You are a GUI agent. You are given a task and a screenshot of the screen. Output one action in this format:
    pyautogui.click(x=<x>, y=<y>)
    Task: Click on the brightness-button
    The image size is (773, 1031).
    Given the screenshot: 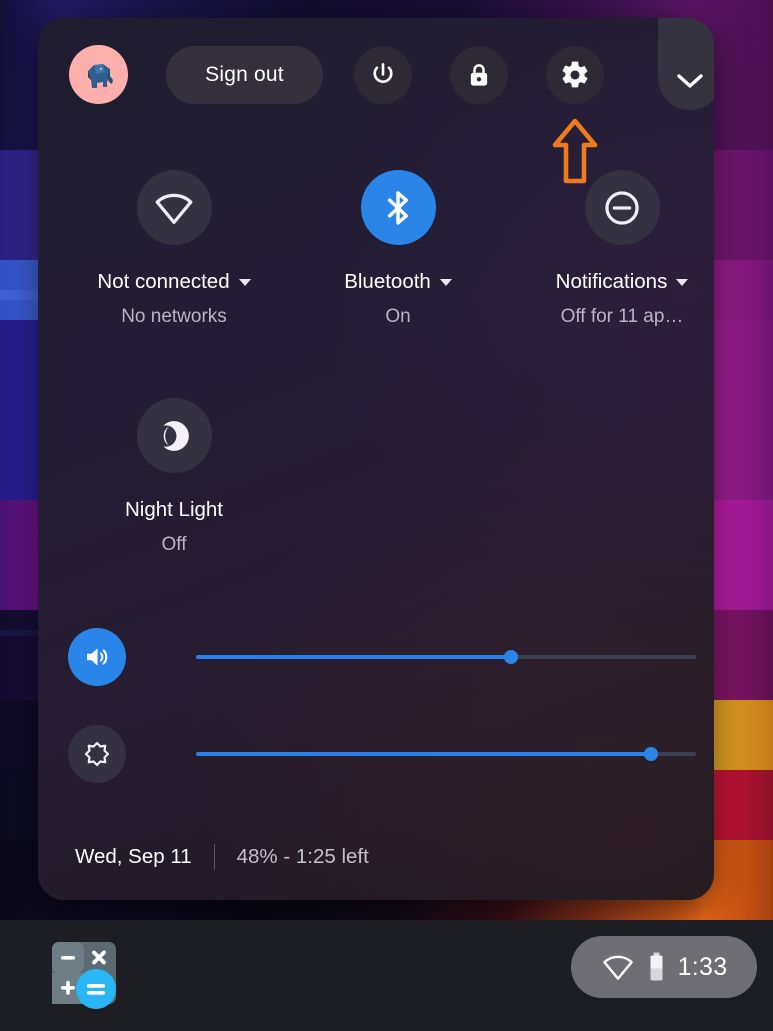 What is the action you would take?
    pyautogui.click(x=97, y=754)
    